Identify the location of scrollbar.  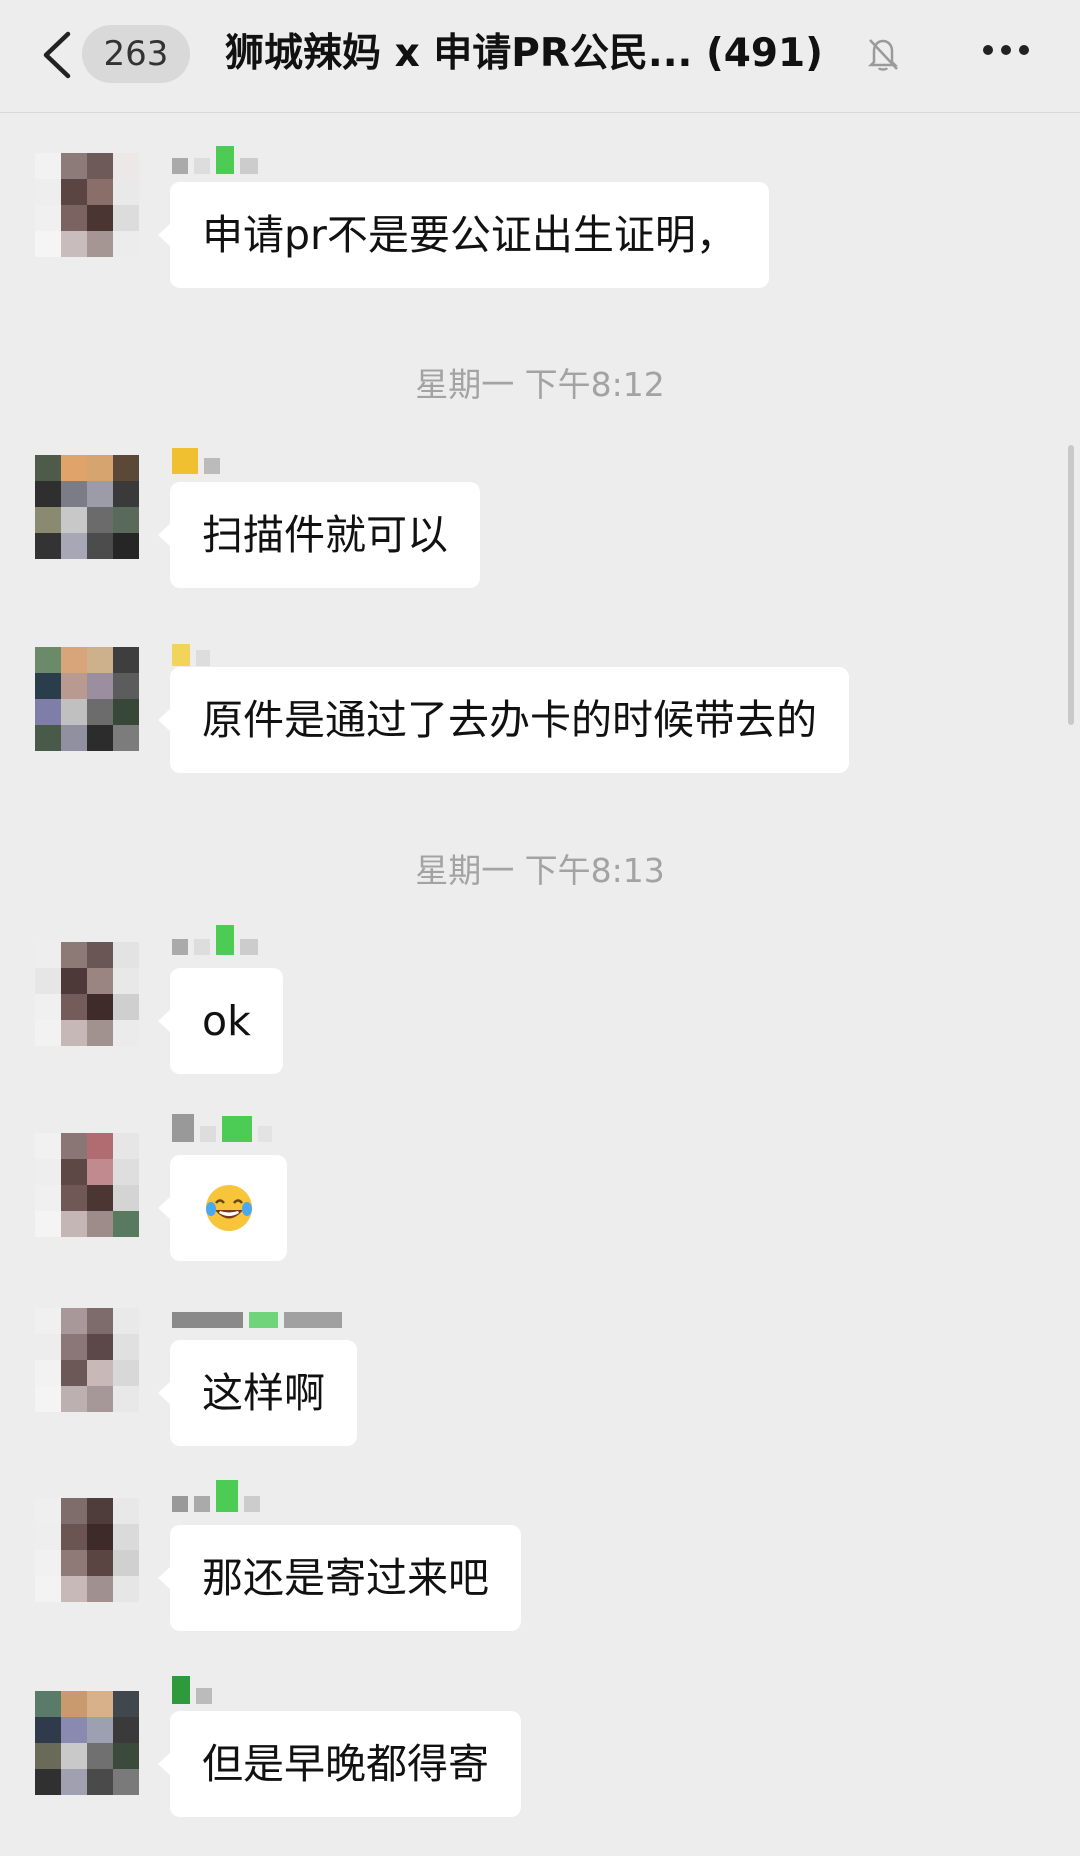
(1071, 585).